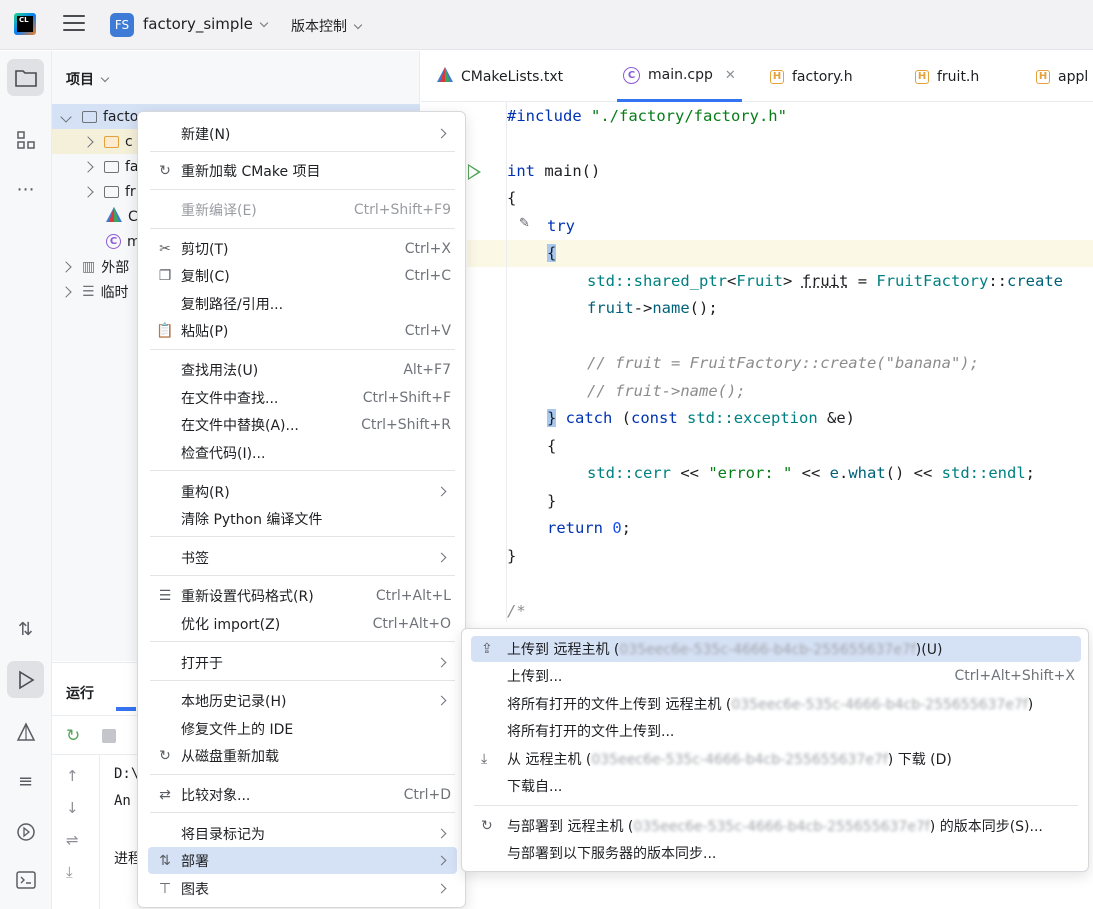 Image resolution: width=1093 pixels, height=909 pixels. Describe the element at coordinates (302, 369) in the screenshot. I see `menu-item-find-usages: 查找用法(U) Alt+F7` at that location.